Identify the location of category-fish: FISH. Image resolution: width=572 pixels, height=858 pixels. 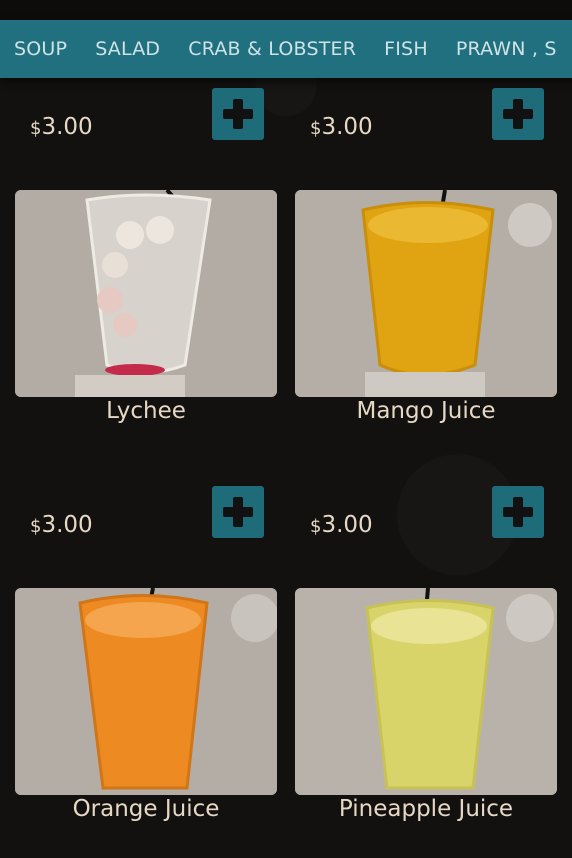
(406, 49).